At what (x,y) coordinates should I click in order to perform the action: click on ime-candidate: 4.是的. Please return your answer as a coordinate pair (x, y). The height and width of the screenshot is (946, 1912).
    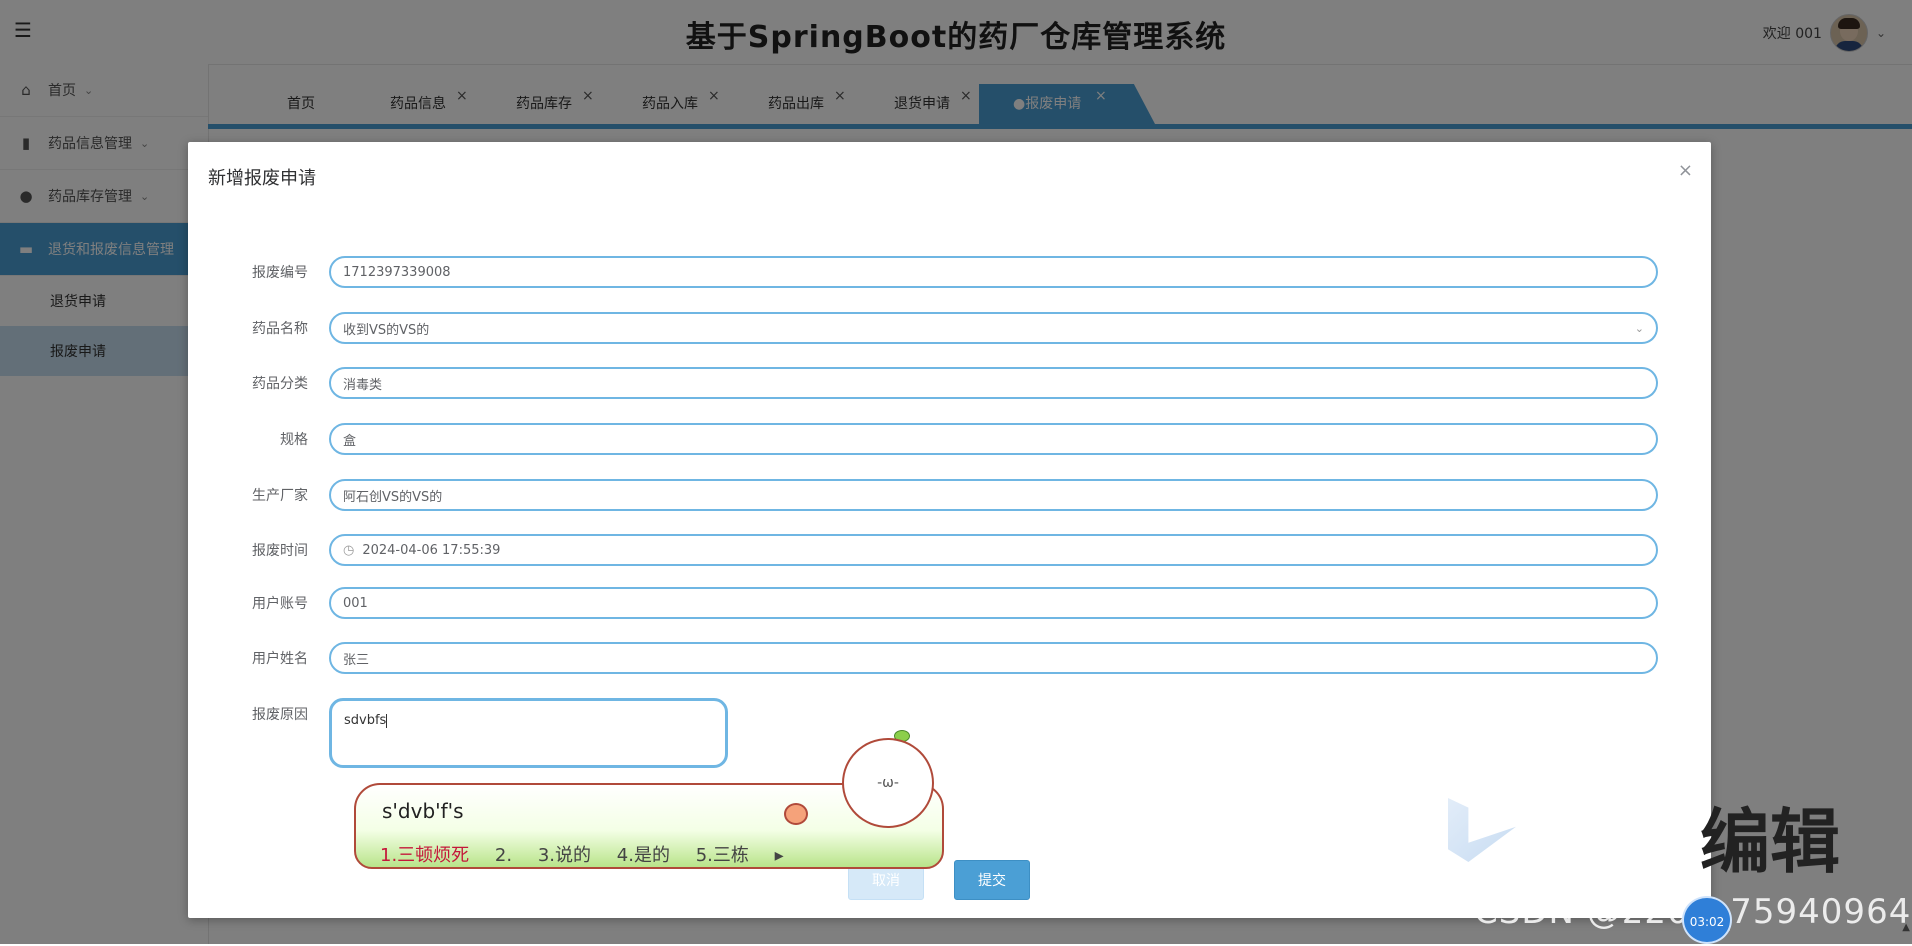
    Looking at the image, I should click on (643, 855).